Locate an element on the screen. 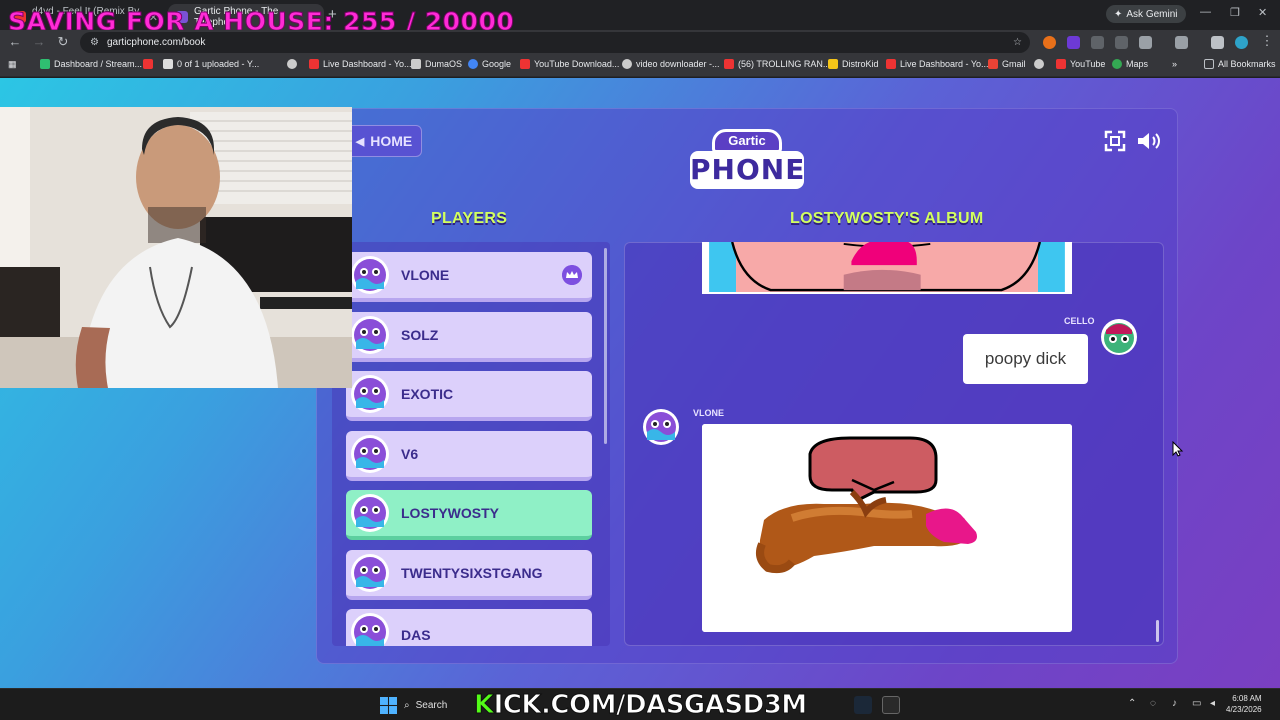  home-label: HOME is located at coordinates (391, 141).